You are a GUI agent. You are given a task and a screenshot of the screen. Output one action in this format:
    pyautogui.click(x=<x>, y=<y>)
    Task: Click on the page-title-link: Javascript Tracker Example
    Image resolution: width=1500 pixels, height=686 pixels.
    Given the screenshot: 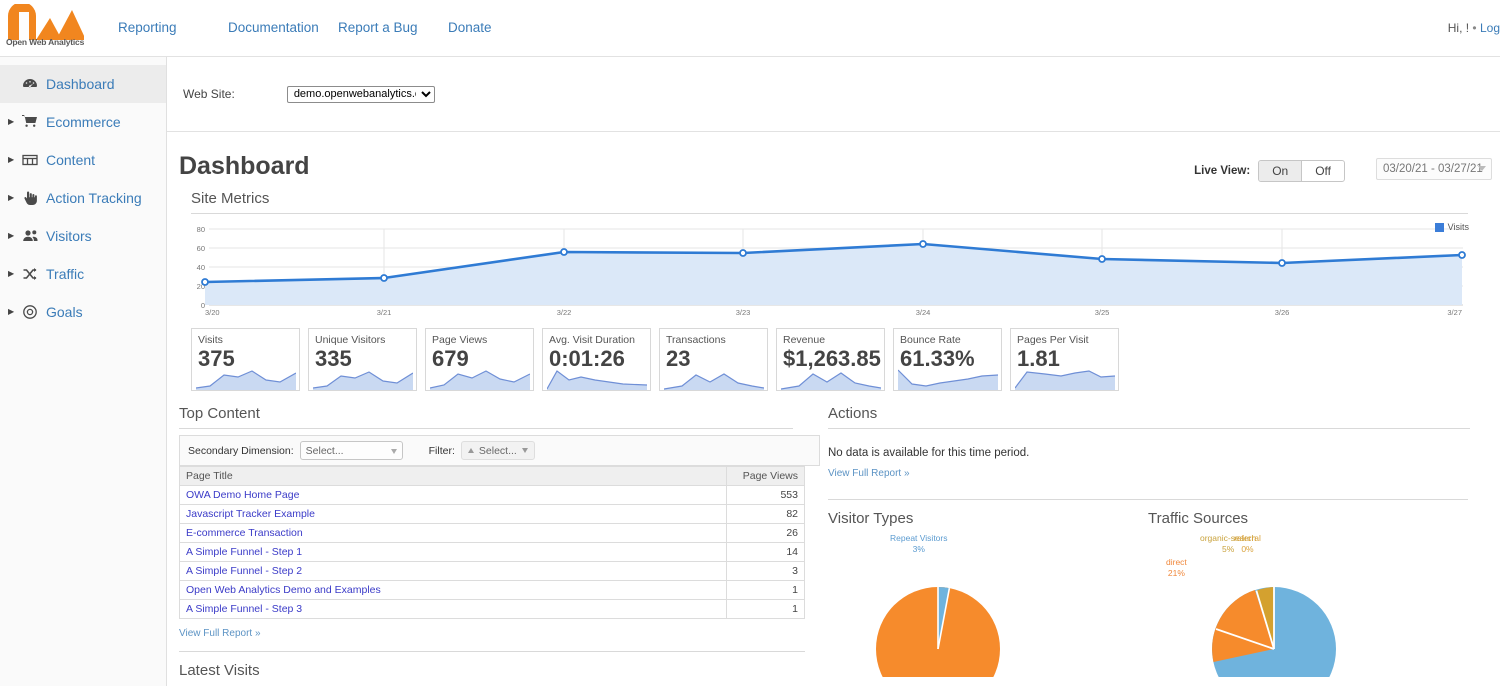 What is the action you would take?
    pyautogui.click(x=250, y=514)
    